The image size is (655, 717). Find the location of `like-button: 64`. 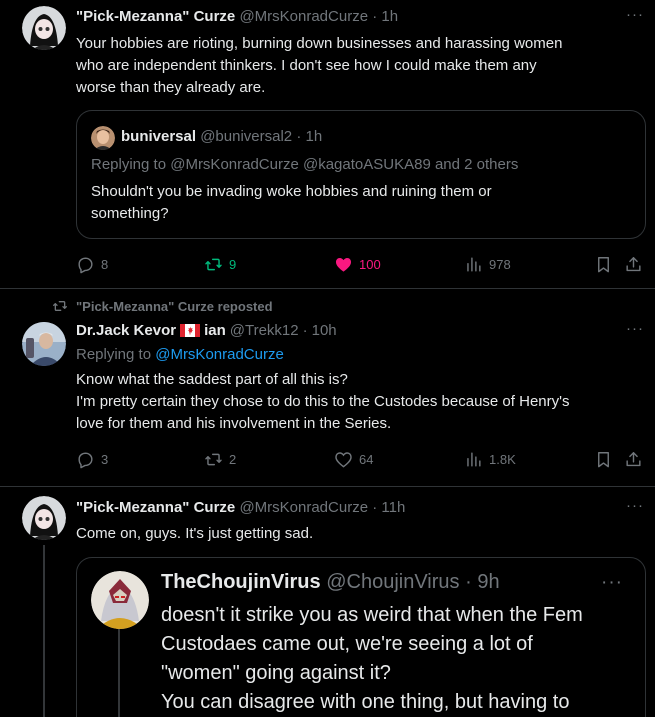

like-button: 64 is located at coordinates (353, 459).